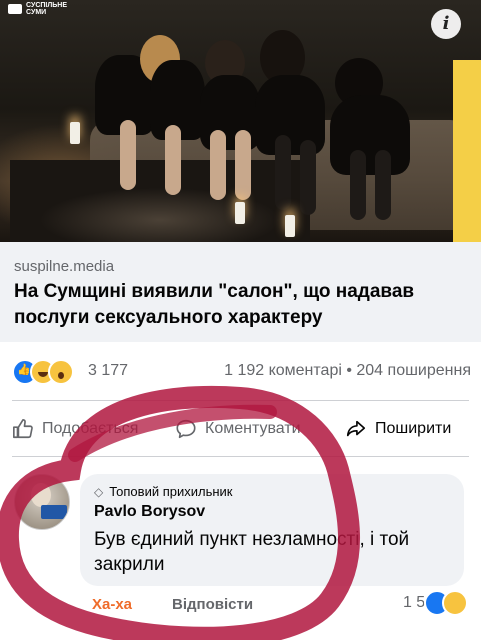  What do you see at coordinates (455, 603) in the screenshot?
I see `haha-reaction-icon` at bounding box center [455, 603].